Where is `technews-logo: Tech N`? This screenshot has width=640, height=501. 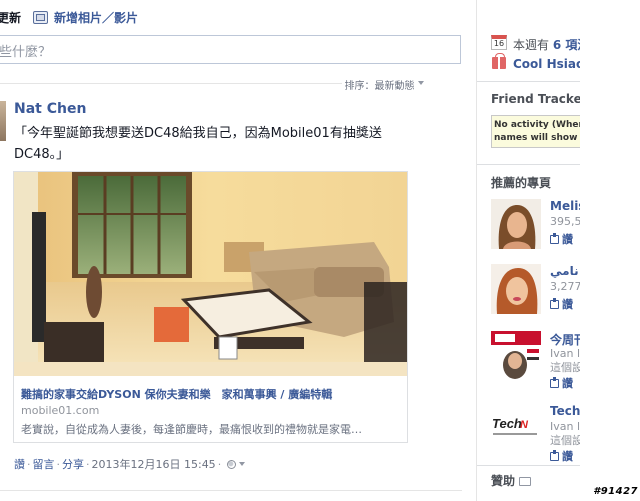 technews-logo: Tech N is located at coordinates (516, 429).